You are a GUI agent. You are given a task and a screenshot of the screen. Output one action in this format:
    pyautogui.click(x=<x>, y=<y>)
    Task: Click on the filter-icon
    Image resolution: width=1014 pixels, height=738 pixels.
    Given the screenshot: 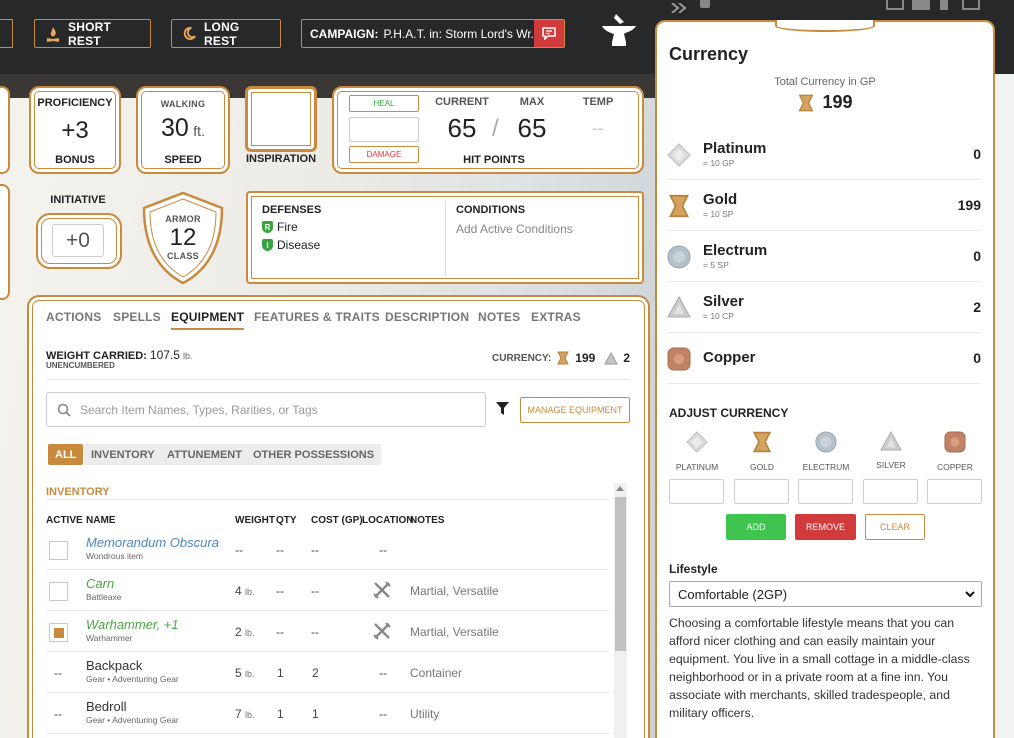 What is the action you would take?
    pyautogui.click(x=502, y=411)
    